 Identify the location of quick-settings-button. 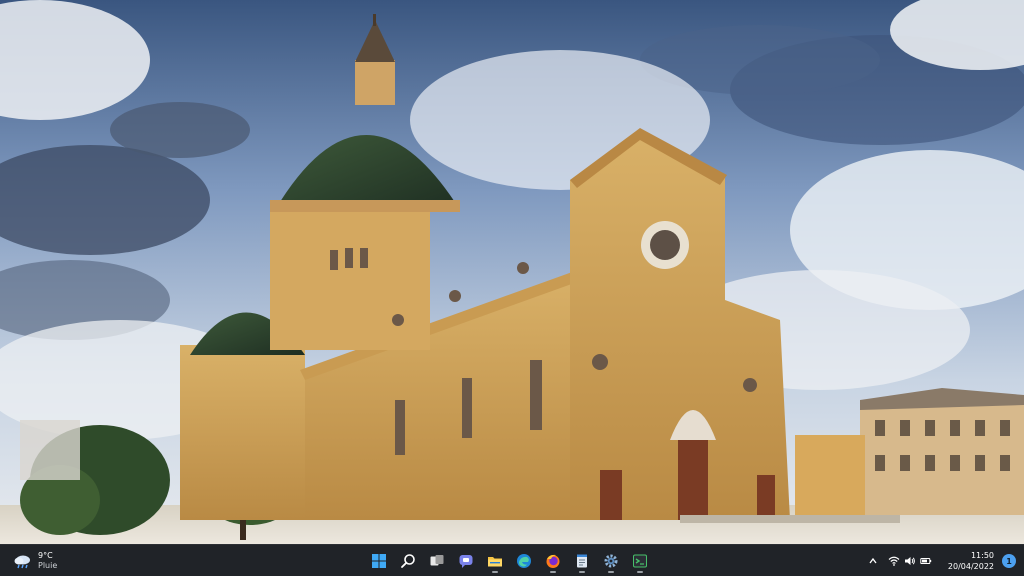
(910, 561).